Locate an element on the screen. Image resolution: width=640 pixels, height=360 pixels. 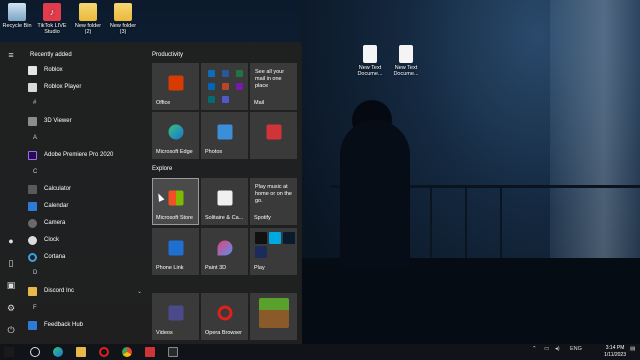
opera-icon is located at coordinates (224, 313).